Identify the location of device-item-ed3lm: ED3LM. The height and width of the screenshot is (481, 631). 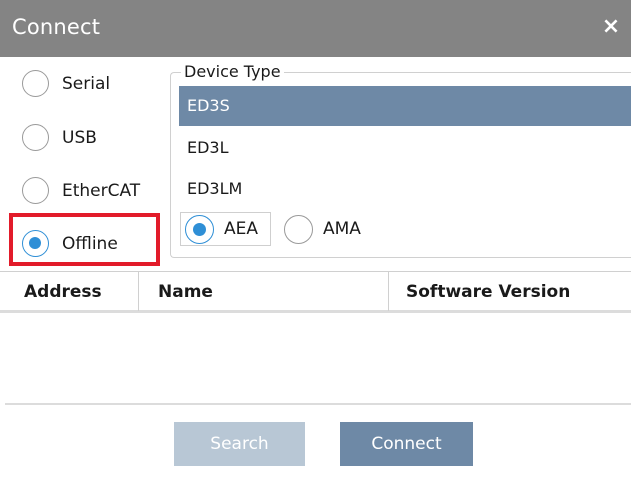
(405, 189).